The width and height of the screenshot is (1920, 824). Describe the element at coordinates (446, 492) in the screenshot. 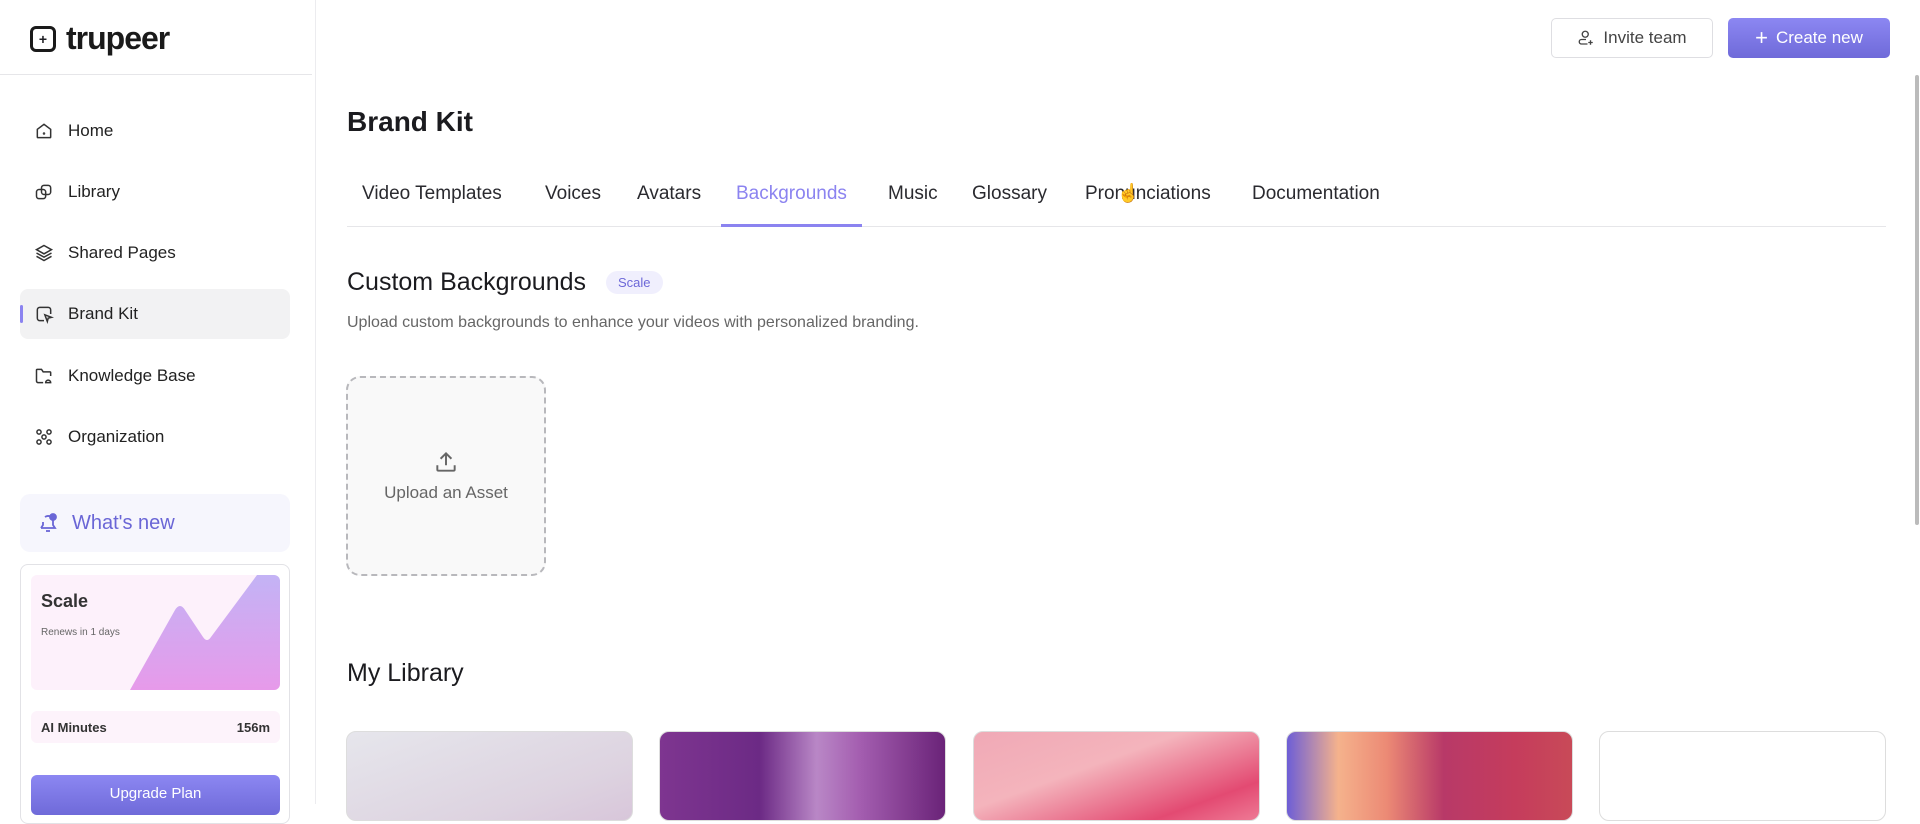

I see `upload-asset-label: Upload an Asset` at that location.